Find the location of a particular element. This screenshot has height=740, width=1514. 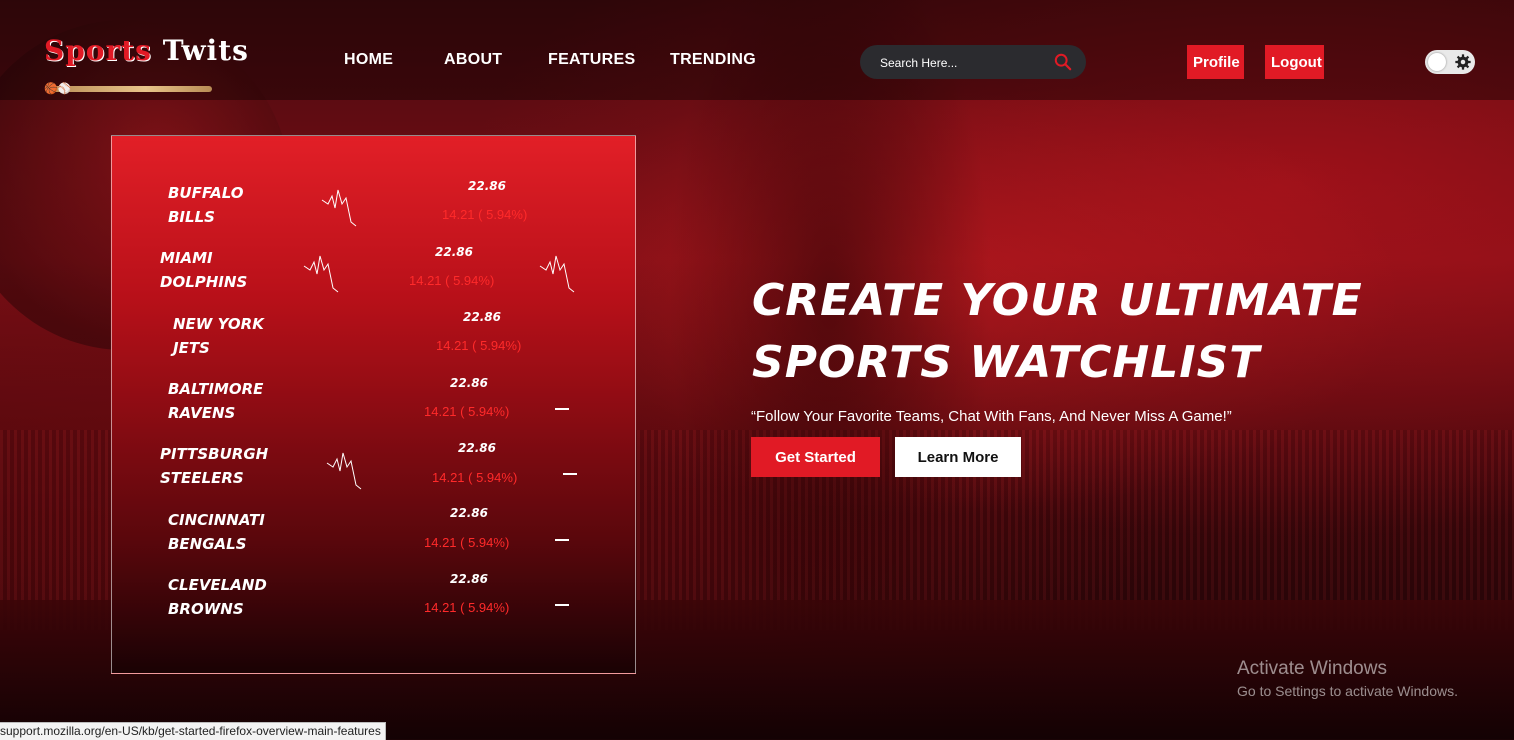

logout-button: Logout is located at coordinates (1294, 62).